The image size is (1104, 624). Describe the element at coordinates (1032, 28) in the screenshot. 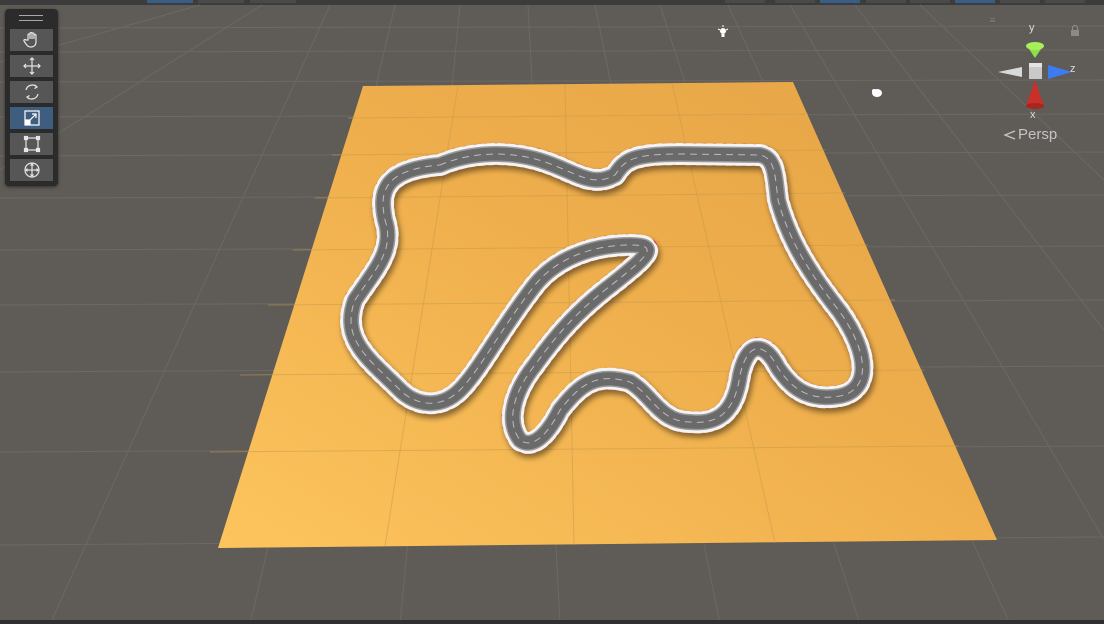

I see `gizmo-y-label: y` at that location.